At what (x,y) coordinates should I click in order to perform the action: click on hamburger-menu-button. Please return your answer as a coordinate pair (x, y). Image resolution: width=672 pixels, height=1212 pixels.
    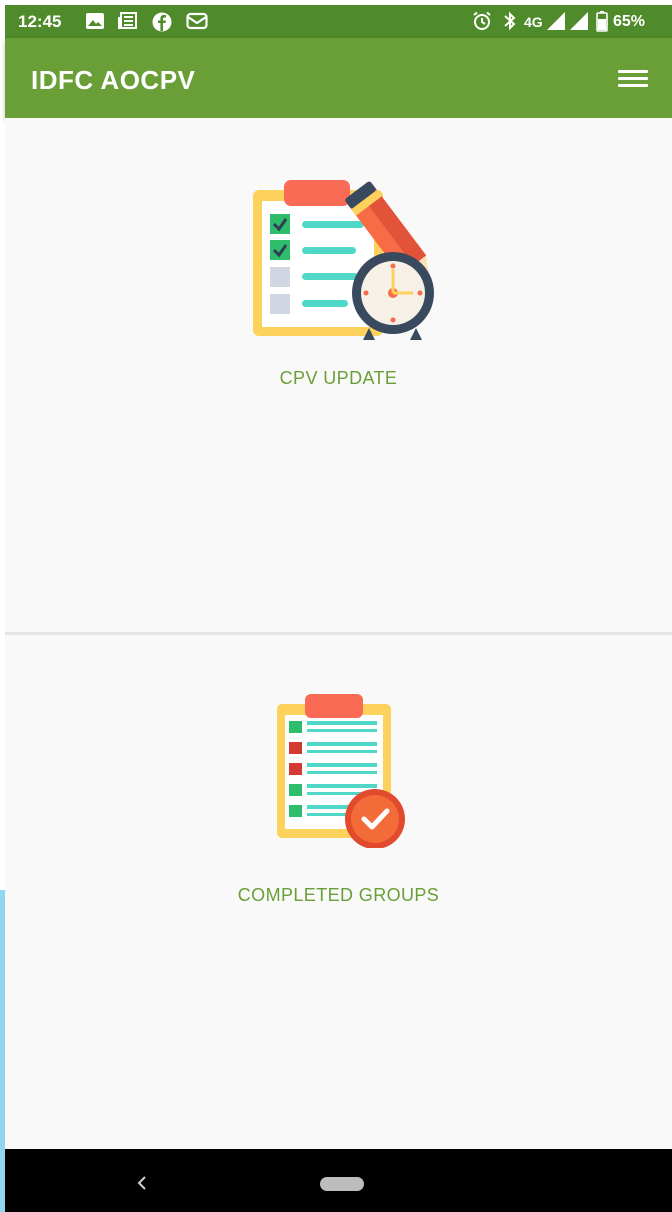
    Looking at the image, I should click on (633, 79).